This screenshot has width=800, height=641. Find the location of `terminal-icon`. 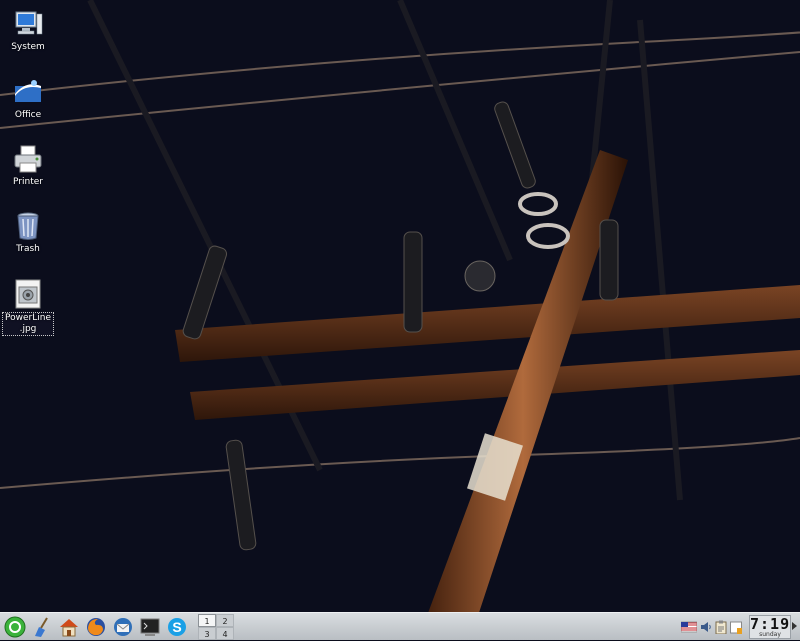

terminal-icon is located at coordinates (150, 627).